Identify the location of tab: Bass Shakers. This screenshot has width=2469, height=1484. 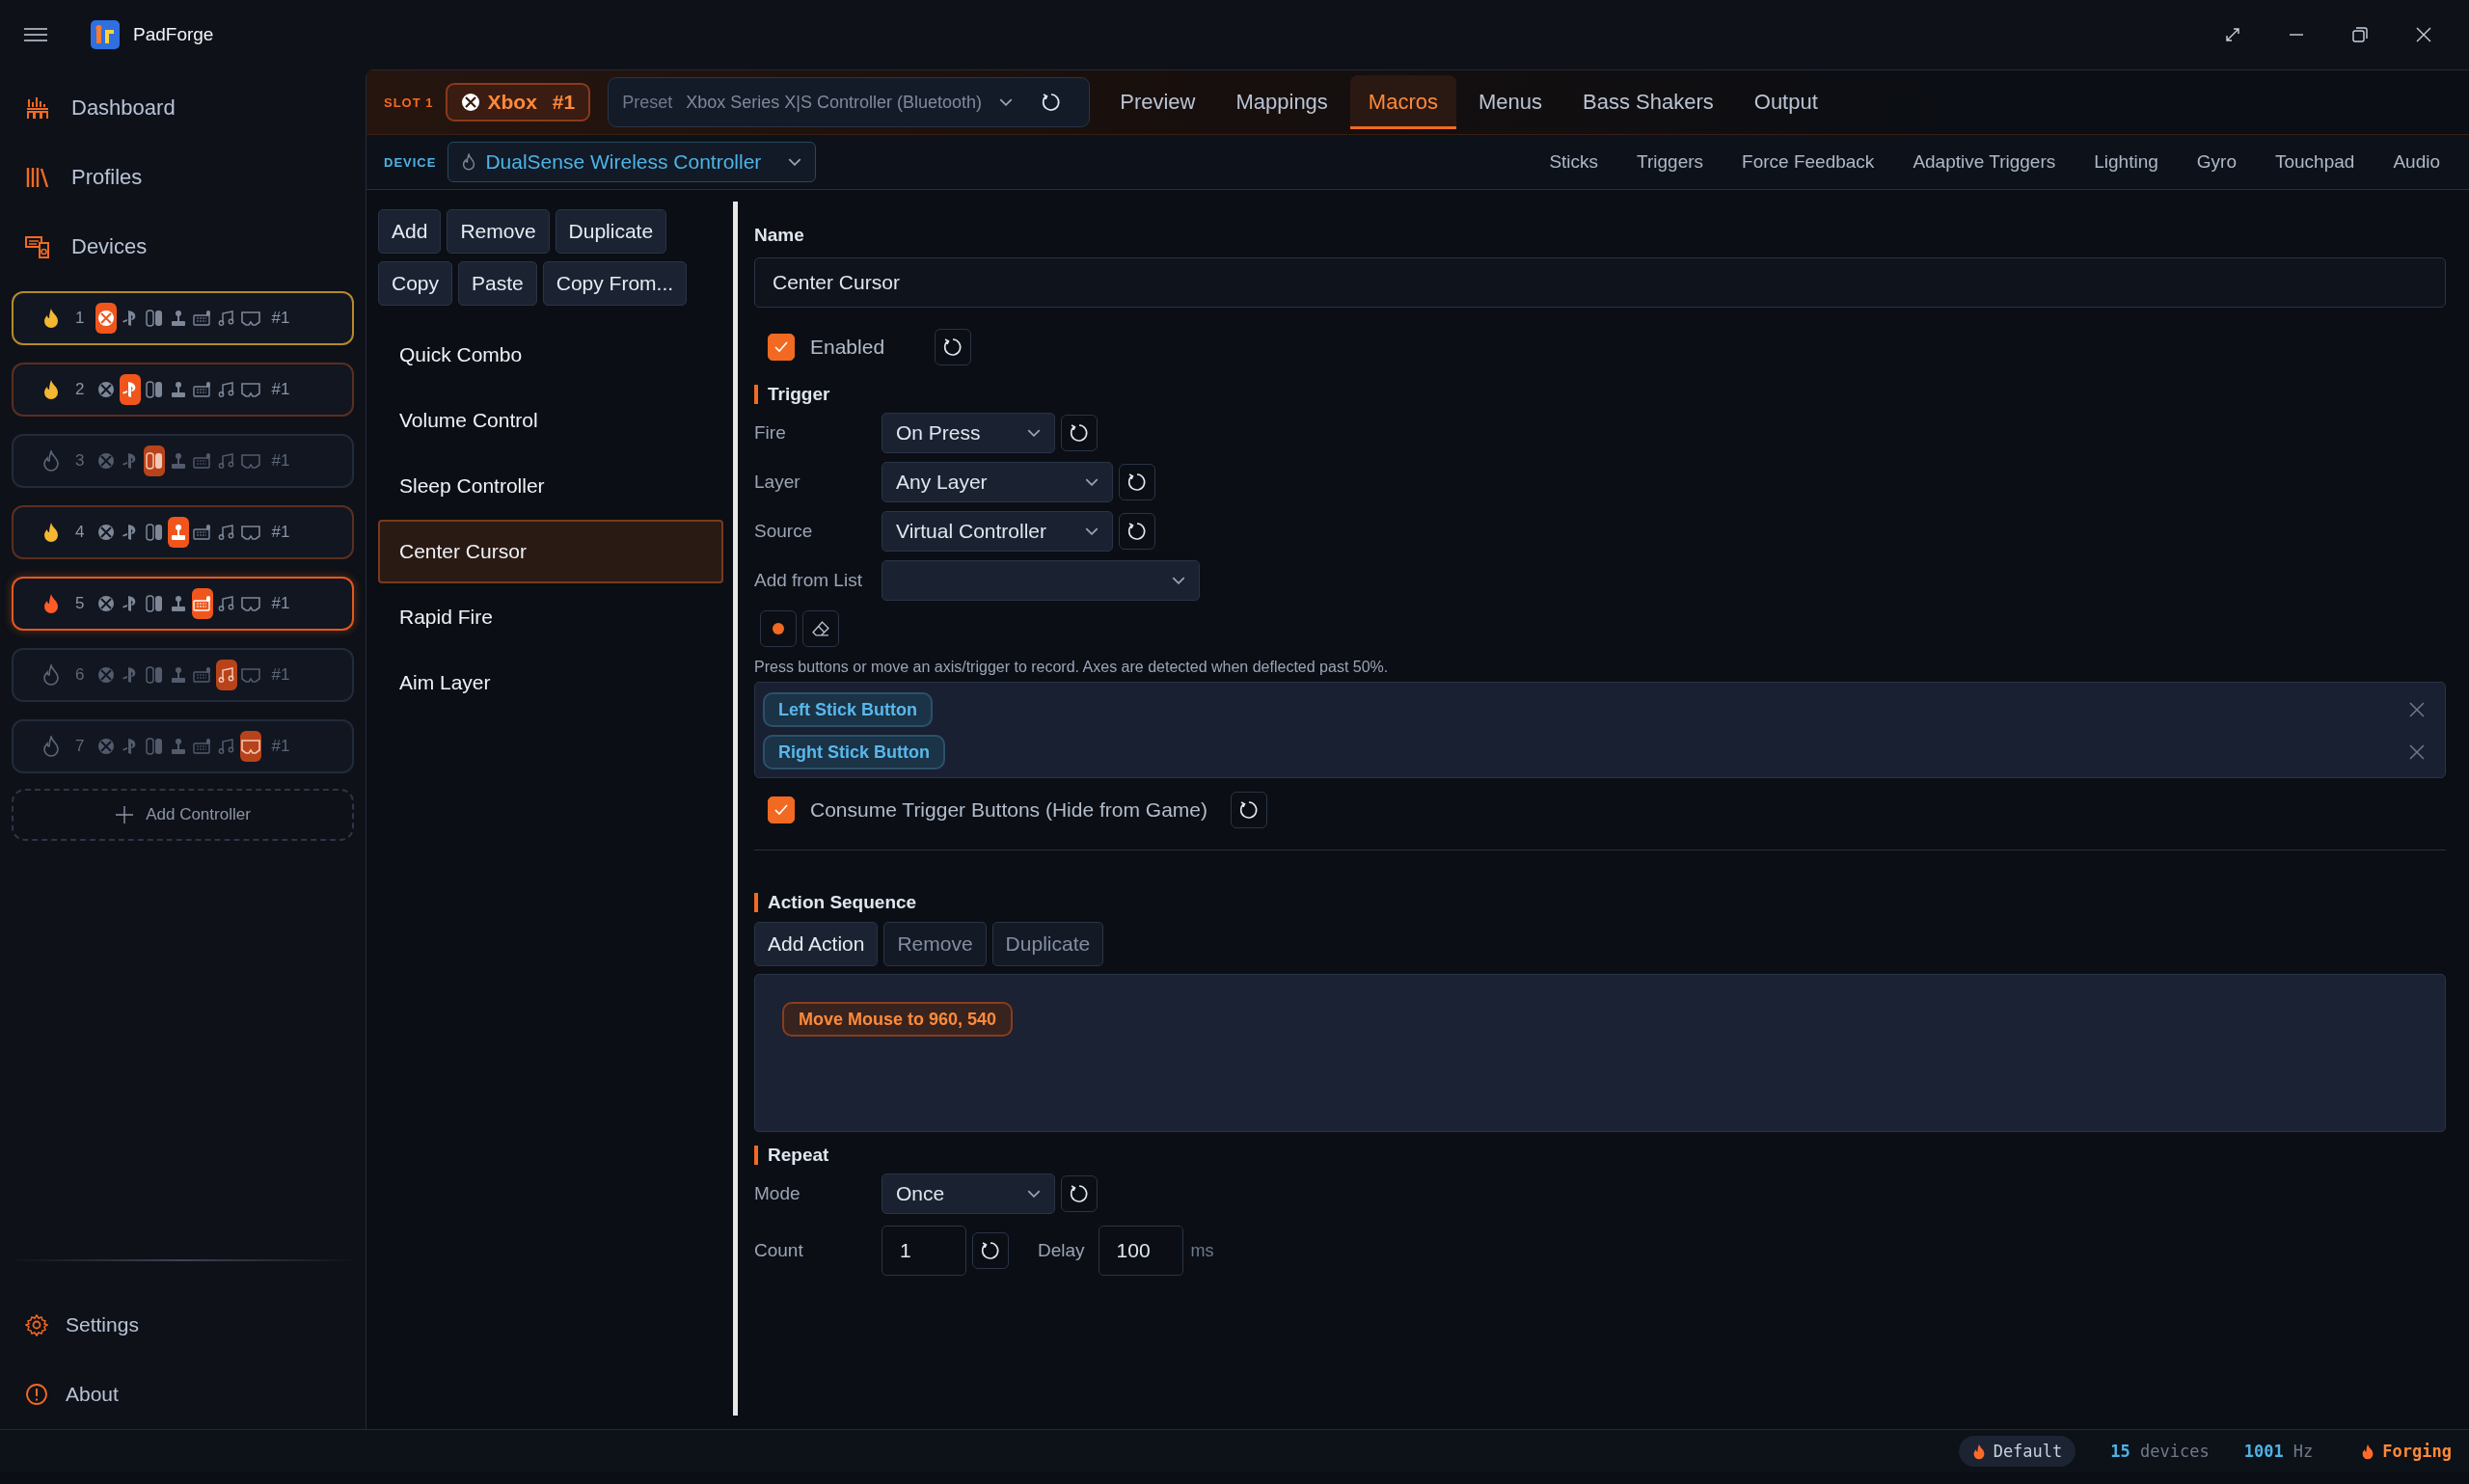
(1648, 102).